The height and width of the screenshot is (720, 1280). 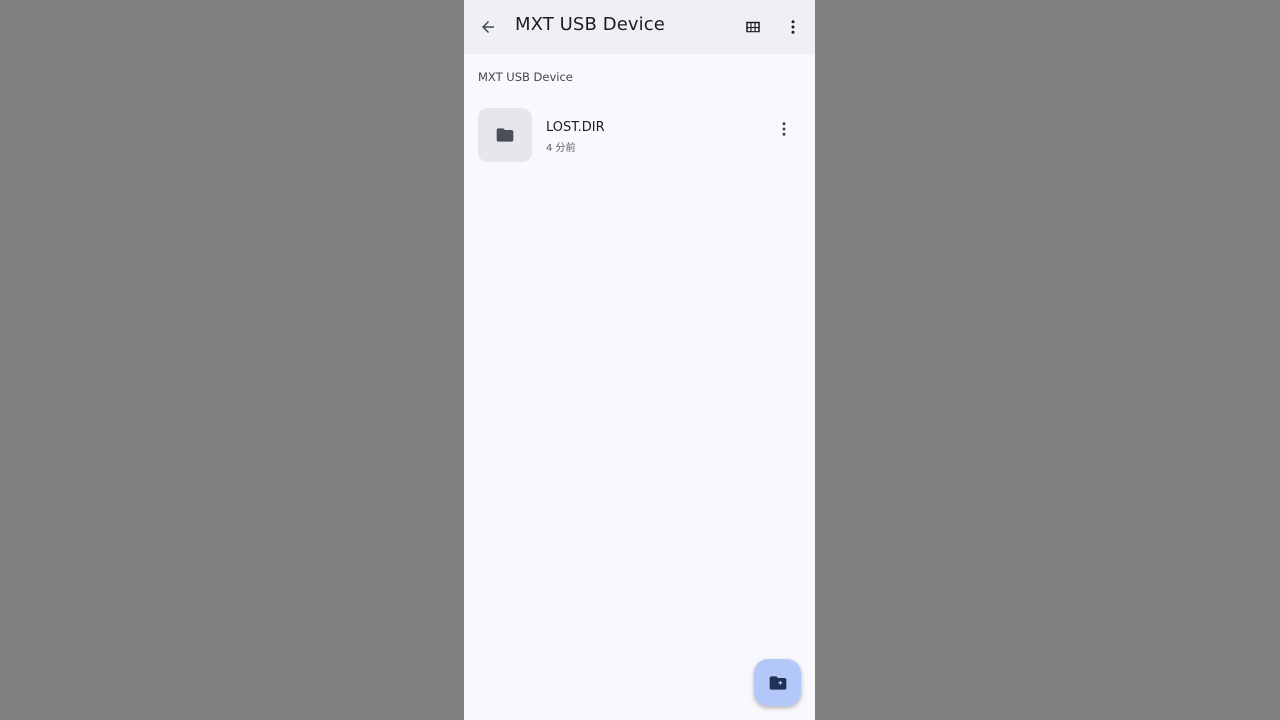 What do you see at coordinates (561, 148) in the screenshot?
I see `file-modified-time: 4 分前` at bounding box center [561, 148].